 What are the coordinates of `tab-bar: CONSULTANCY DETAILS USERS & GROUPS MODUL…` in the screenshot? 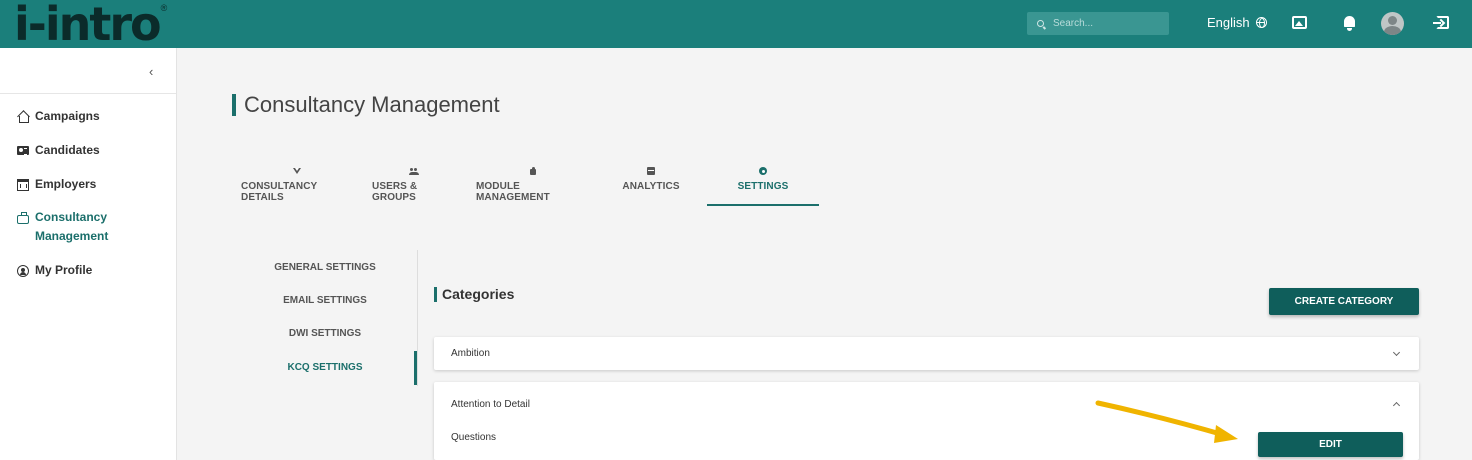 It's located at (450, 184).